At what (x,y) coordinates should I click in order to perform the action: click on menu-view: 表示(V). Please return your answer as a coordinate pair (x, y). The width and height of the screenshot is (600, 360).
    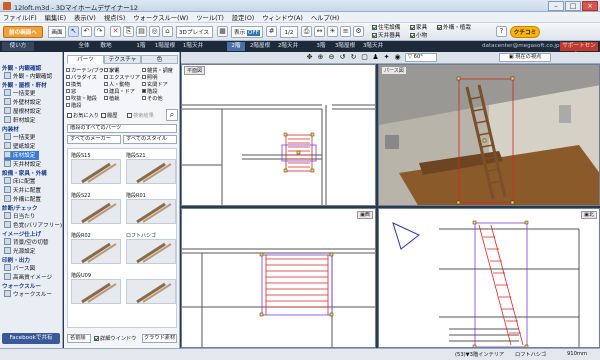
    Looking at the image, I should click on (85, 17).